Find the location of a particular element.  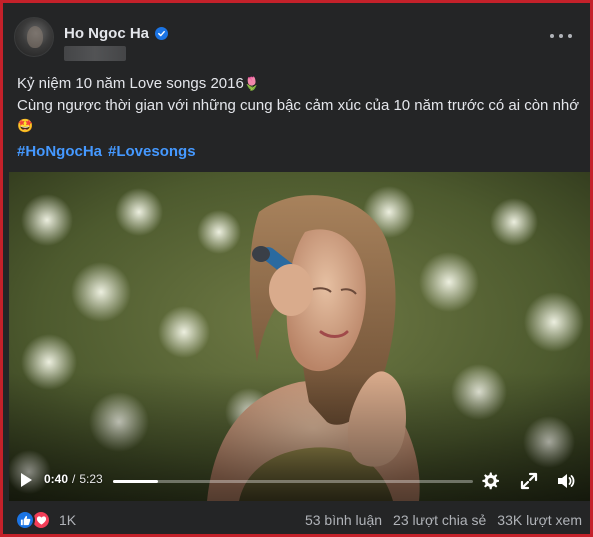

video-controls: 0:40 / 5:23 is located at coordinates (296, 479).